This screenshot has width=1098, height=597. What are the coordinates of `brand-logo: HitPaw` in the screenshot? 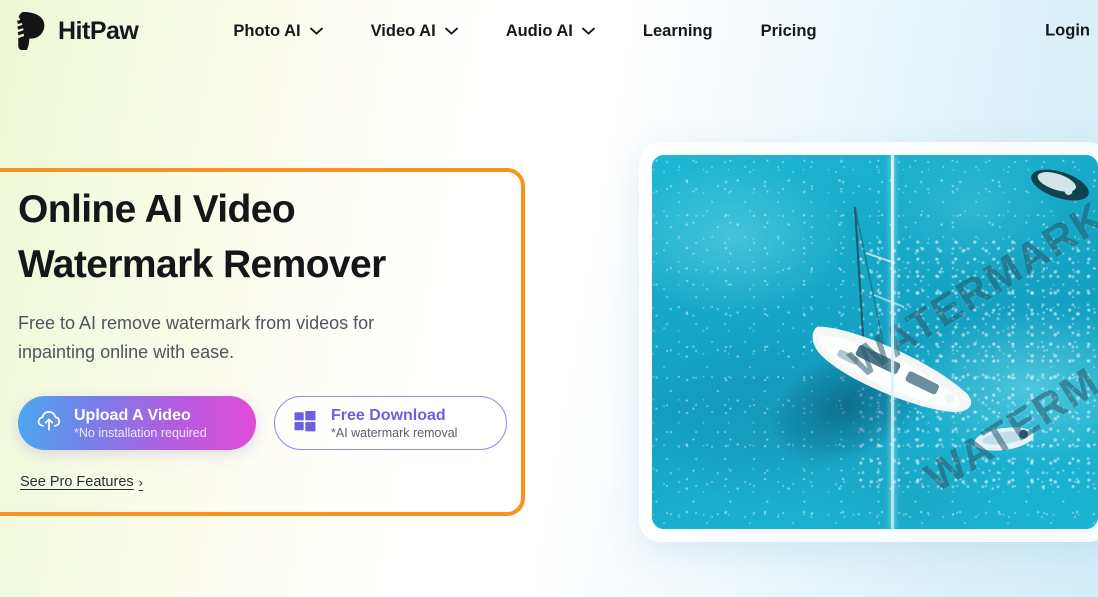 It's located at (76, 31).